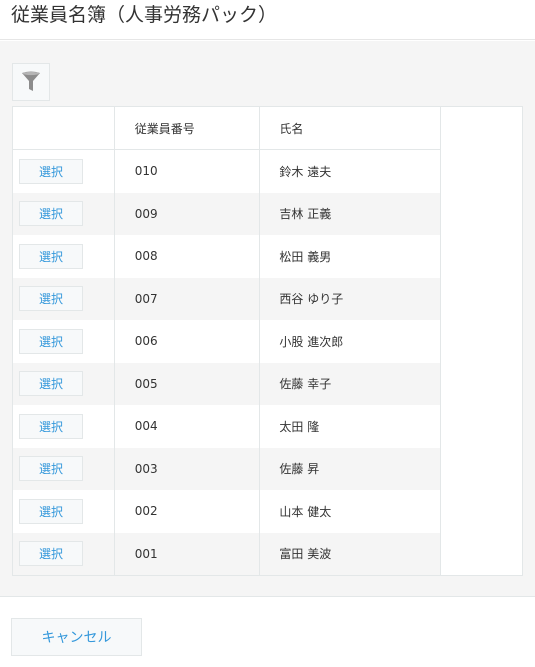 This screenshot has height=667, width=535. Describe the element at coordinates (188, 298) in the screenshot. I see `employee-number: 007` at that location.